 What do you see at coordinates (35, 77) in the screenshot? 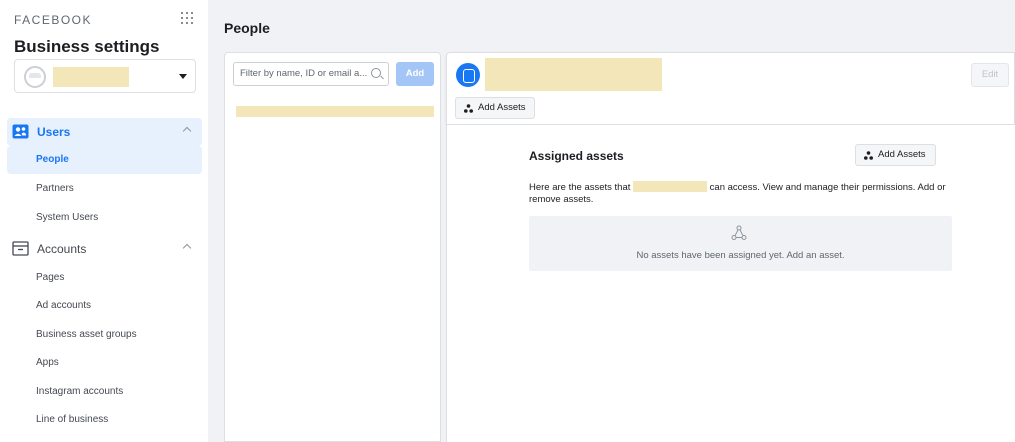
I see `business-avatar` at bounding box center [35, 77].